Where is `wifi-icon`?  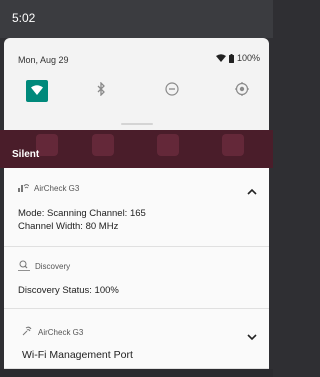
wifi-icon is located at coordinates (37, 91).